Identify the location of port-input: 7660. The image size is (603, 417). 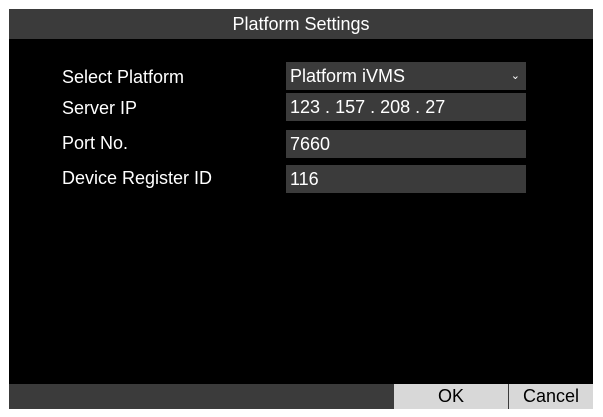
(406, 144).